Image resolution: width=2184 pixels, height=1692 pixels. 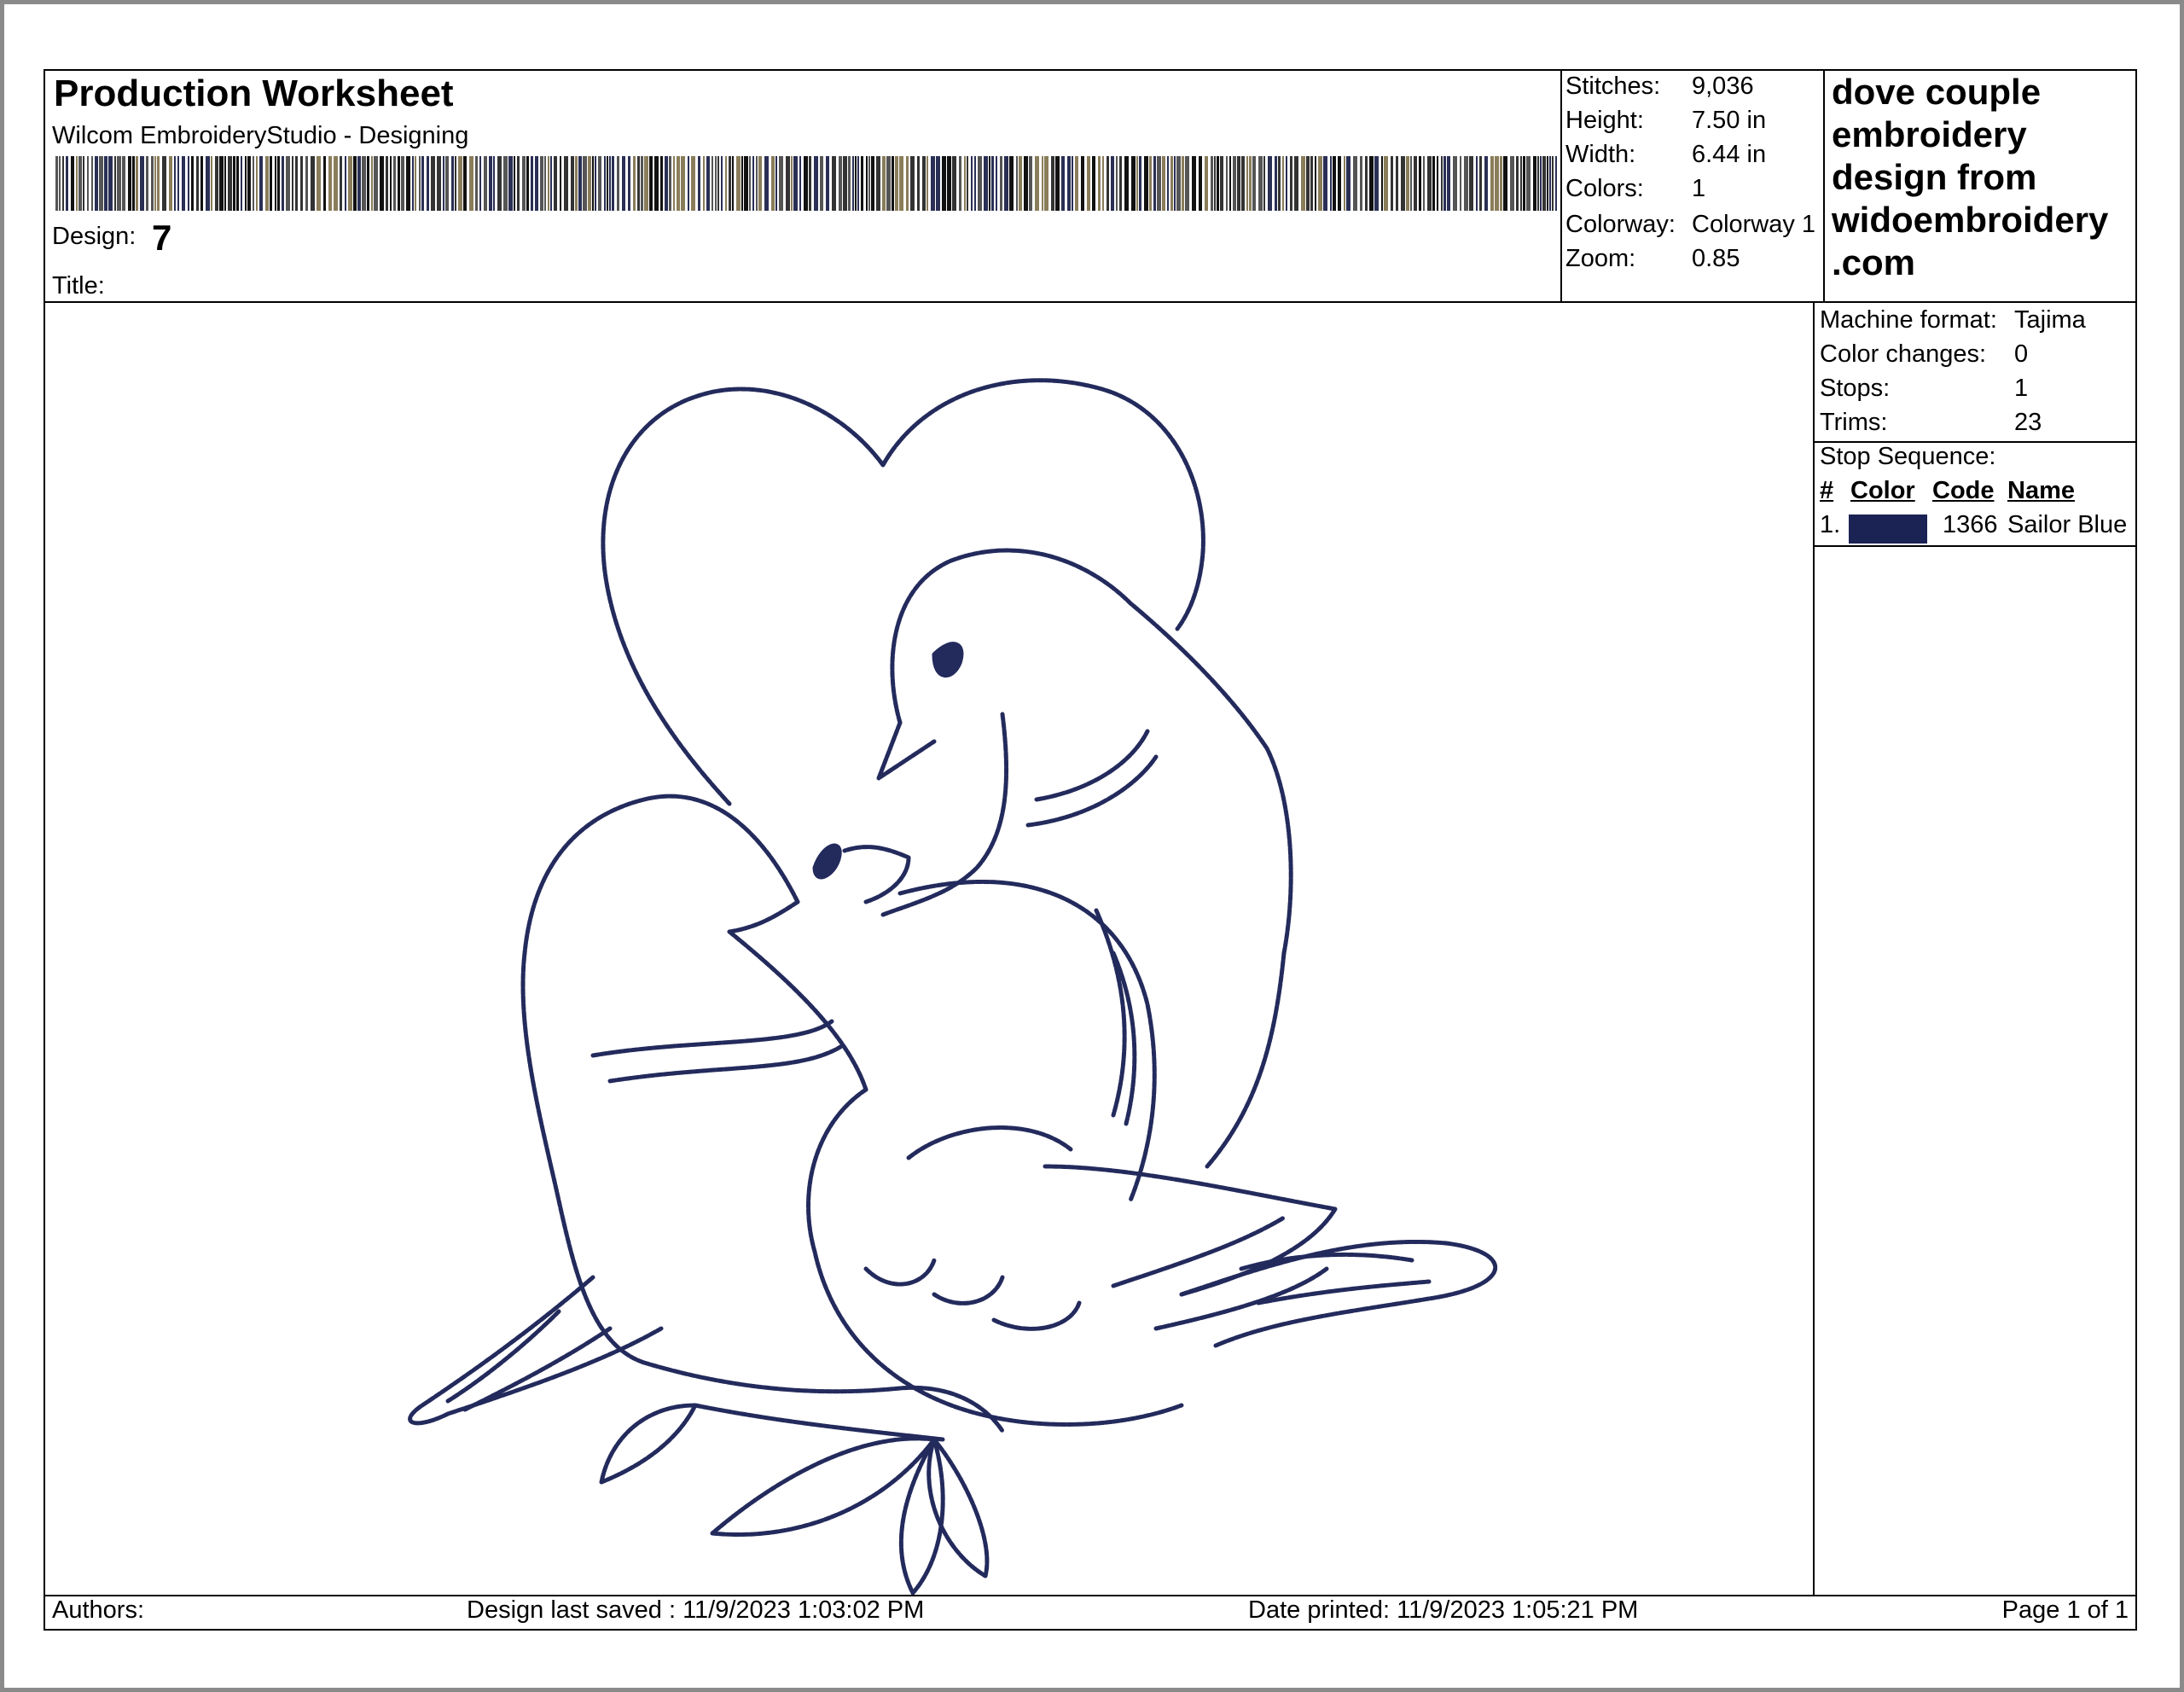 What do you see at coordinates (1827, 490) in the screenshot?
I see `col-header-num: #` at bounding box center [1827, 490].